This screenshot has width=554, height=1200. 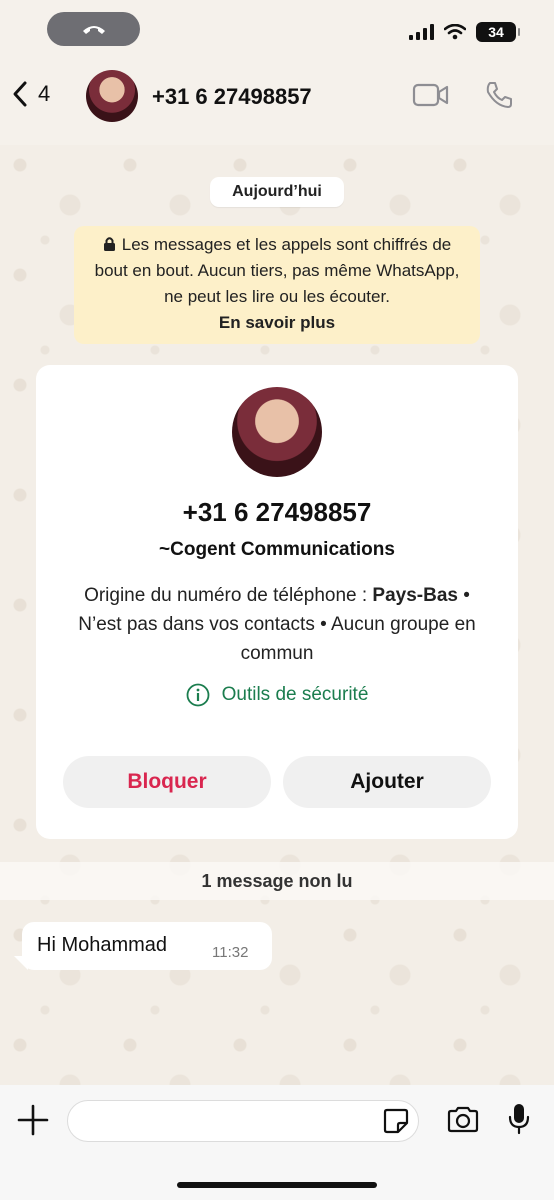 I want to click on composer-bar, so click(x=277, y=1142).